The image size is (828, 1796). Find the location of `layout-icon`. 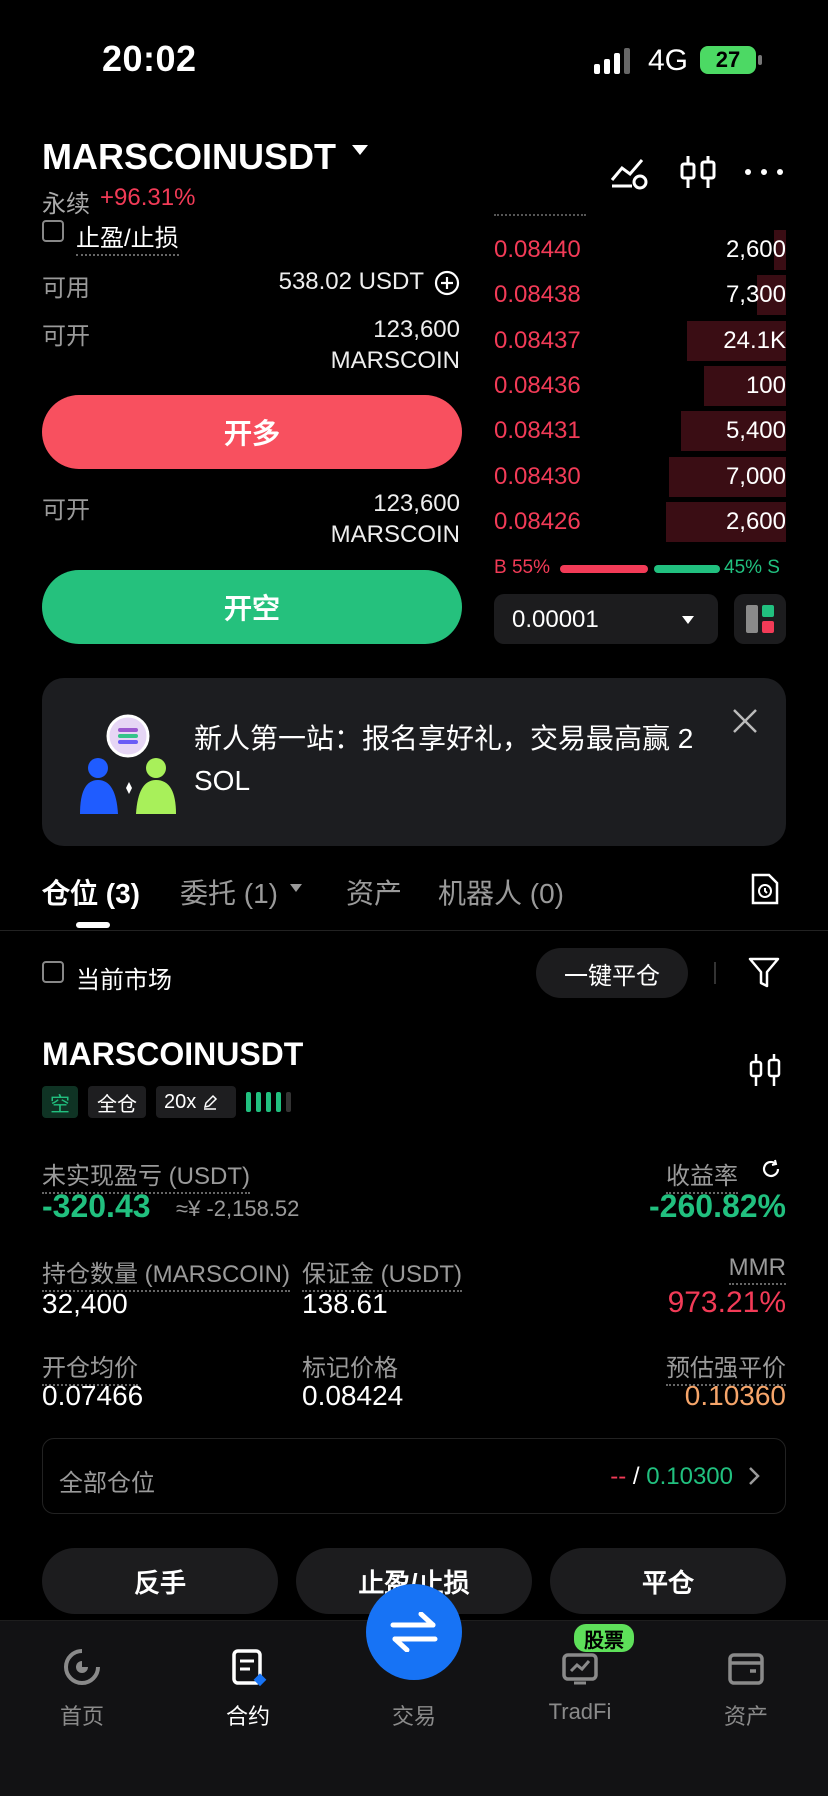

layout-icon is located at coordinates (760, 619).